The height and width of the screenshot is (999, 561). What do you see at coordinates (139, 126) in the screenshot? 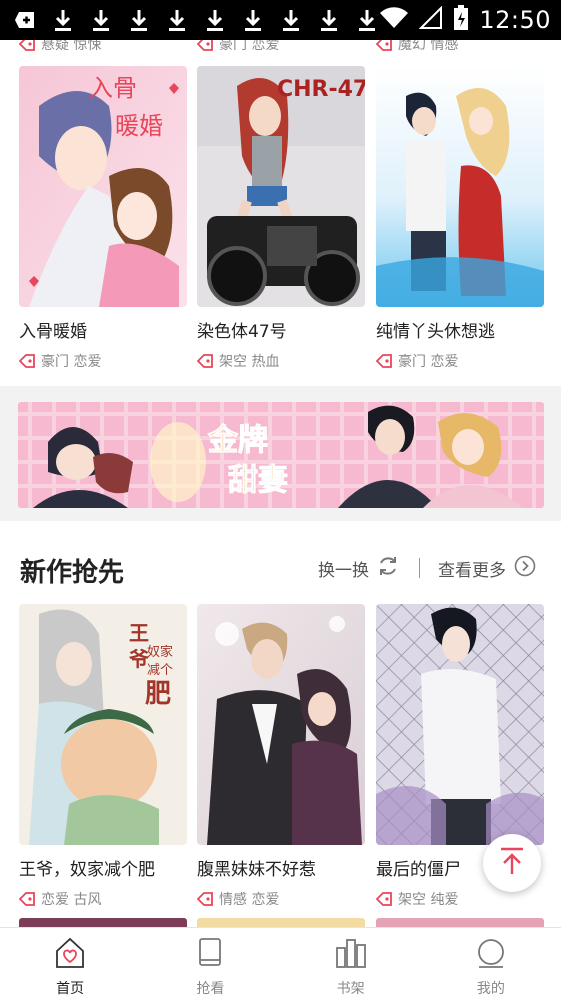
I see `svg-text: 暖婚` at bounding box center [139, 126].